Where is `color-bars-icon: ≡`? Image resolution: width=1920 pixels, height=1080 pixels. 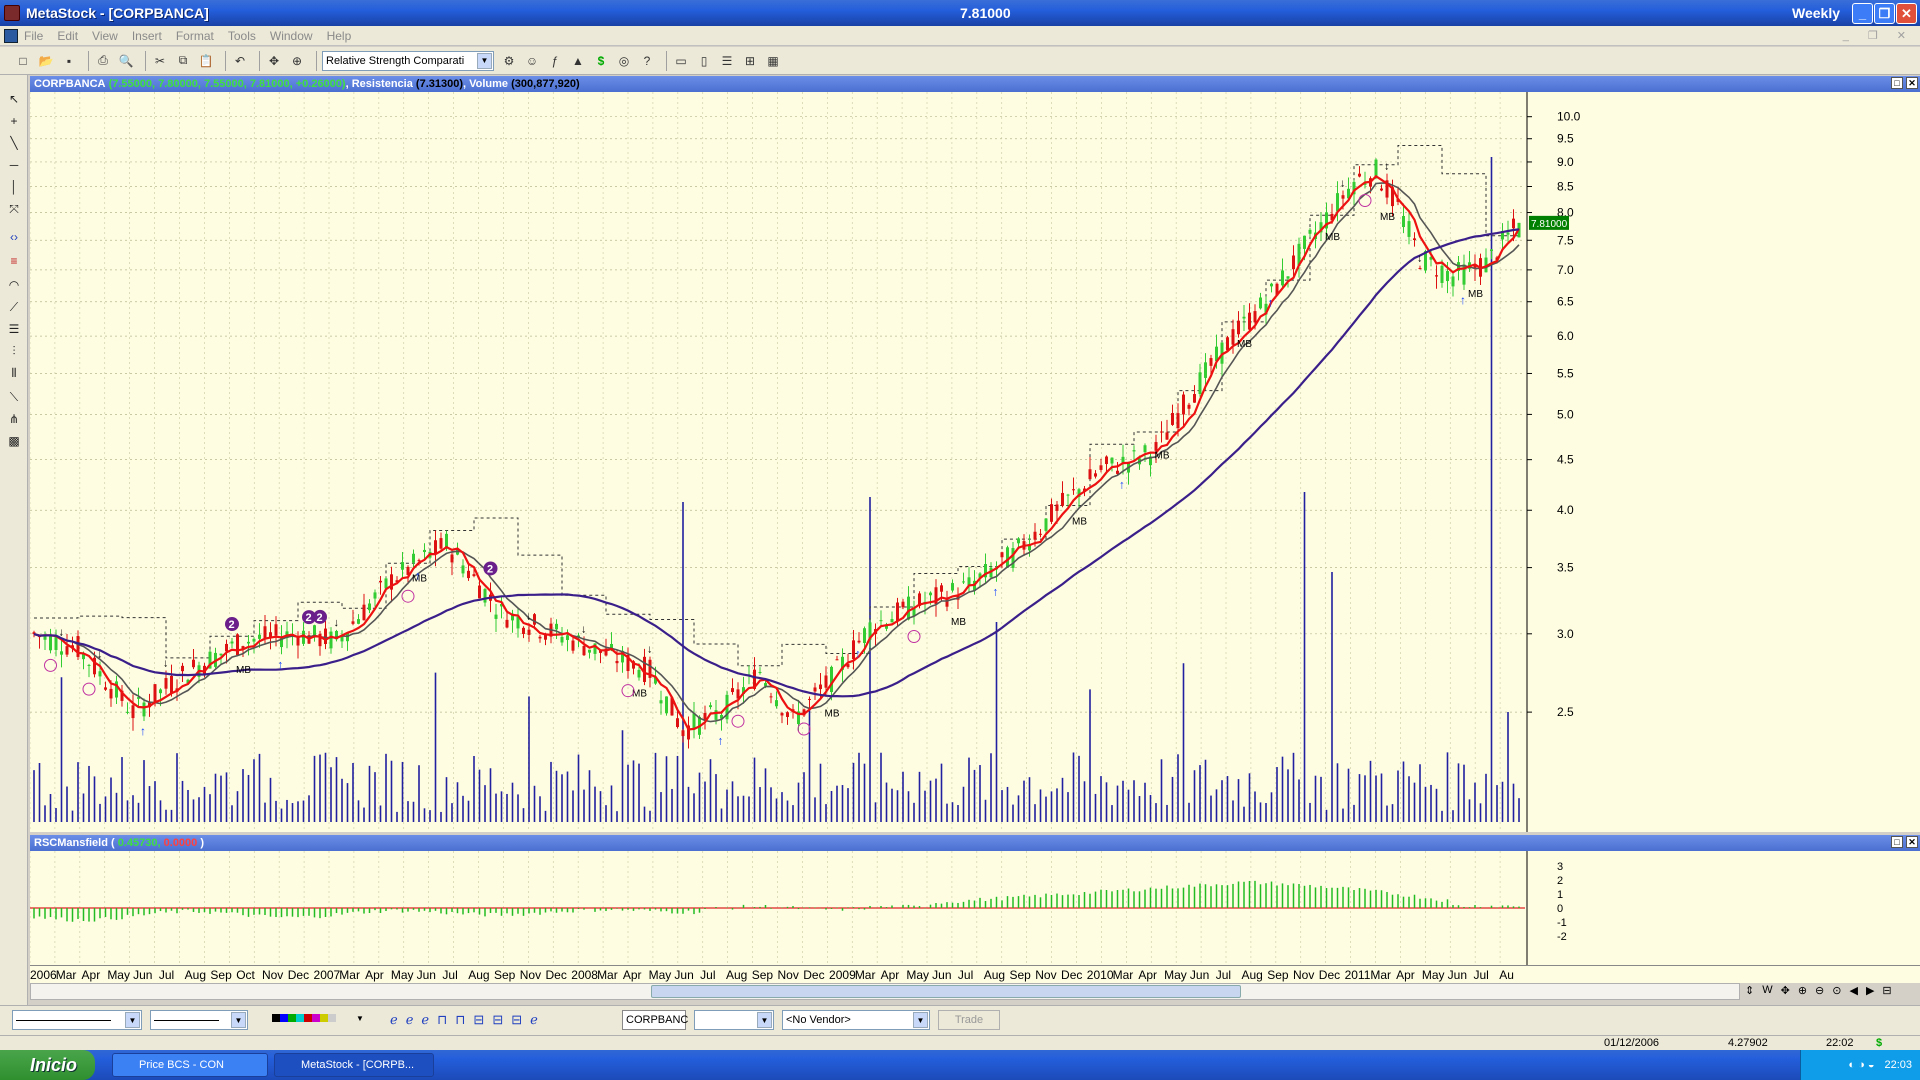
color-bars-icon: ≡ is located at coordinates (14, 261).